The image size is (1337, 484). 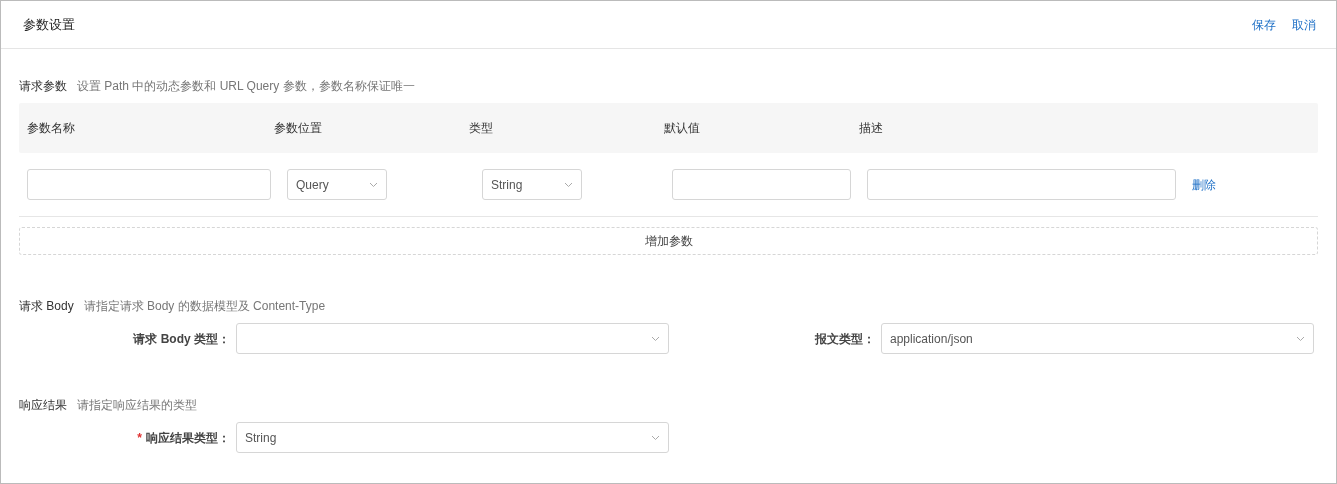 What do you see at coordinates (337, 184) in the screenshot?
I see `select-field: Query` at bounding box center [337, 184].